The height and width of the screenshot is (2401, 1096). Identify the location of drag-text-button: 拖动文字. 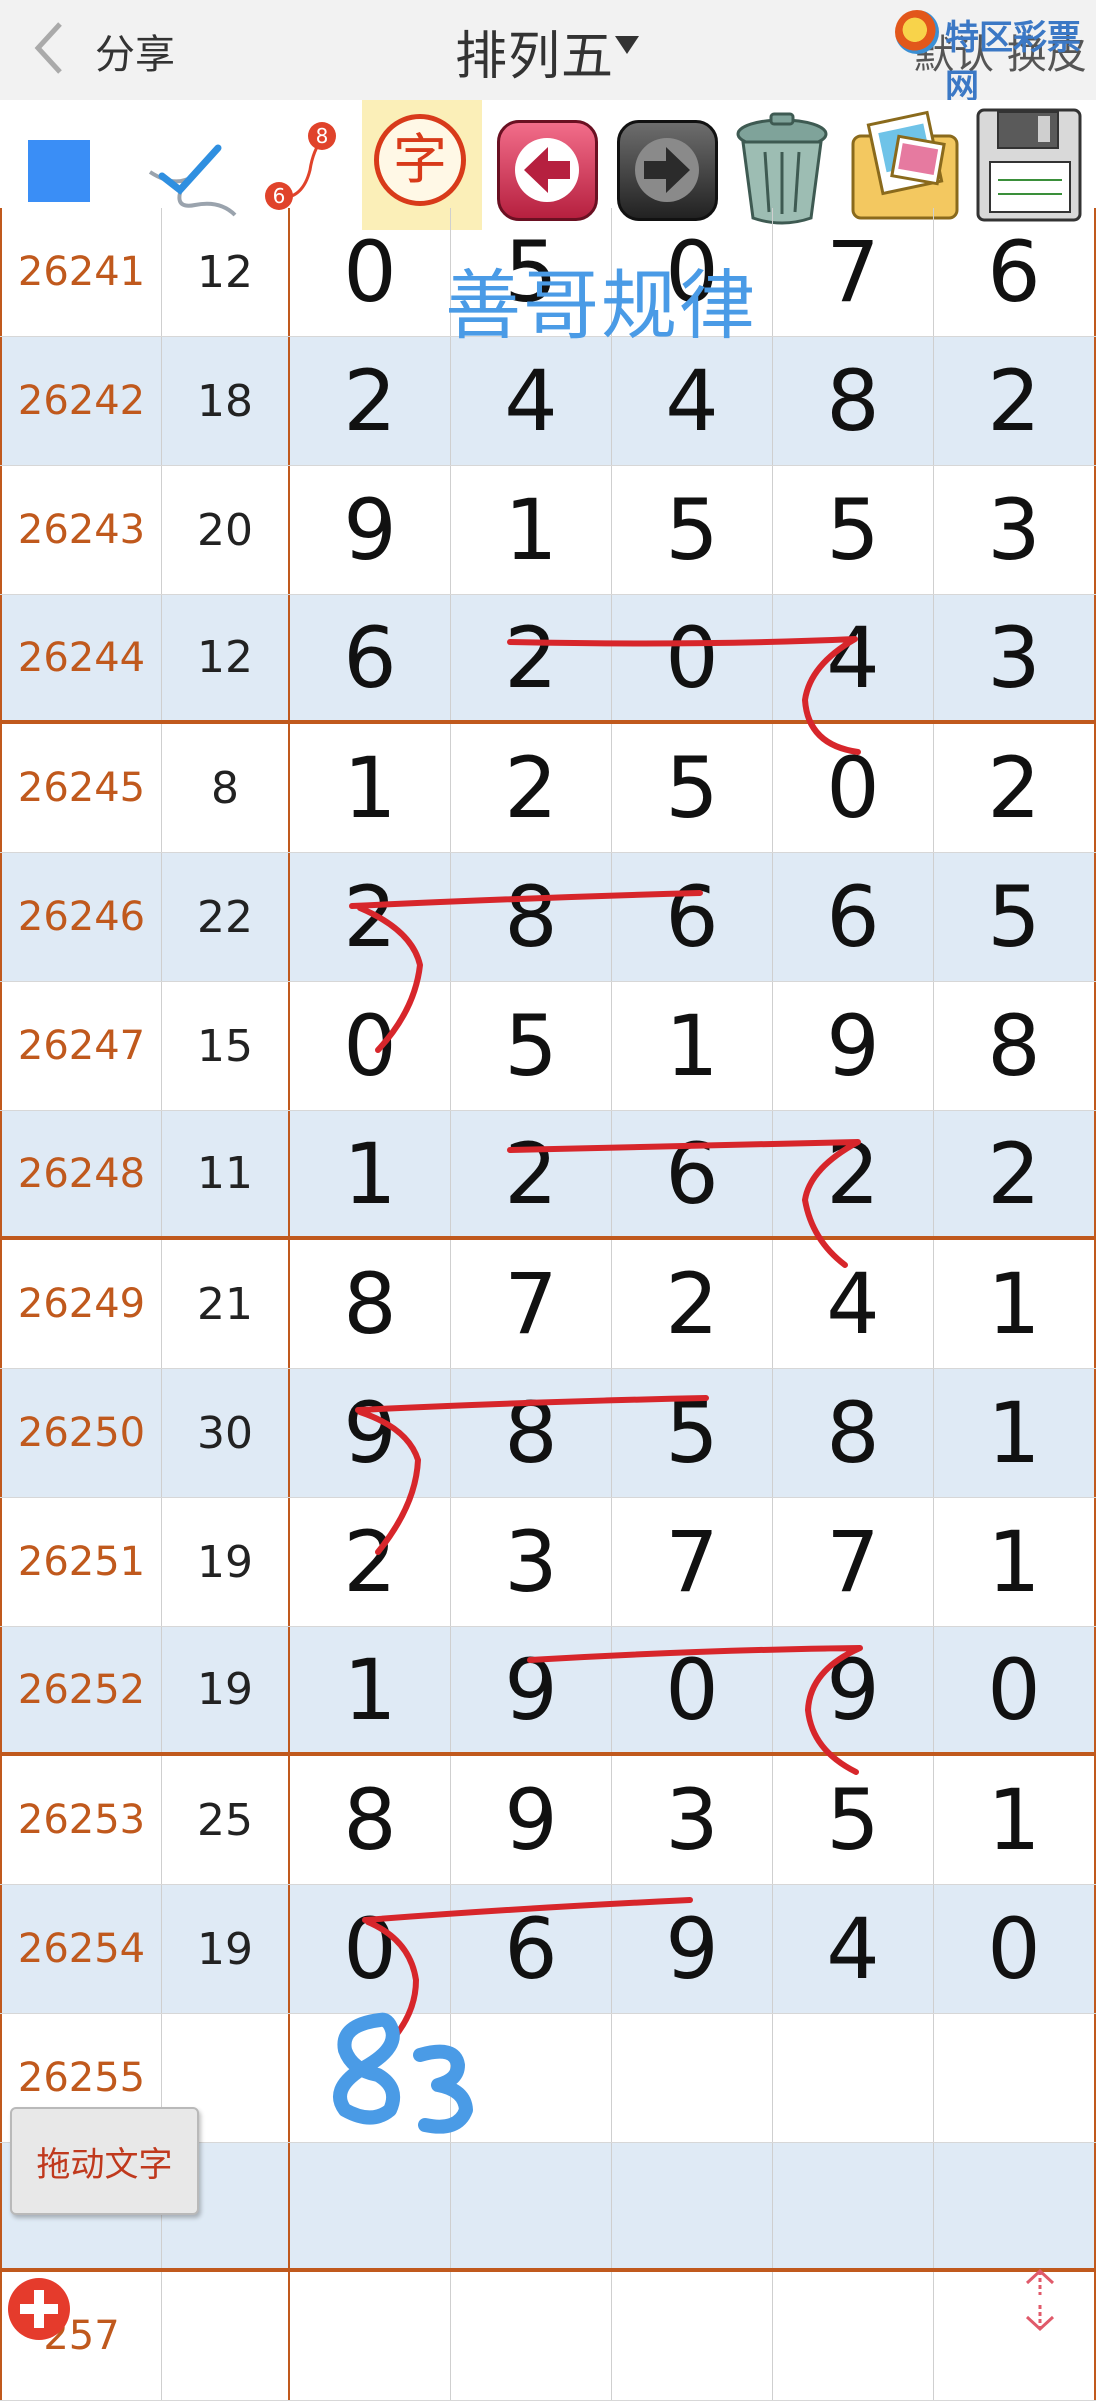
(104, 2161).